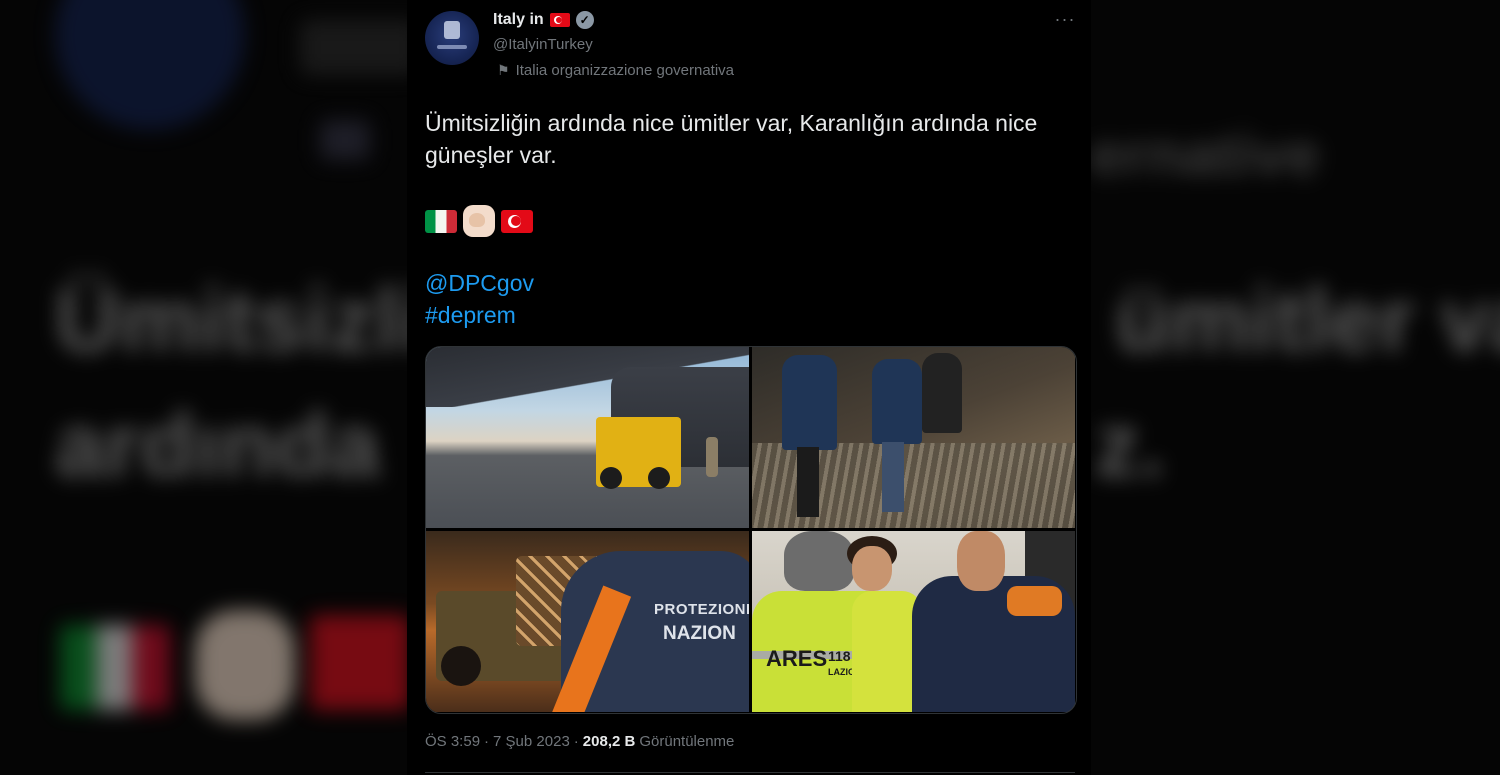 The width and height of the screenshot is (1500, 775). I want to click on blurred-text-line2-right: z., so click(1130, 446).